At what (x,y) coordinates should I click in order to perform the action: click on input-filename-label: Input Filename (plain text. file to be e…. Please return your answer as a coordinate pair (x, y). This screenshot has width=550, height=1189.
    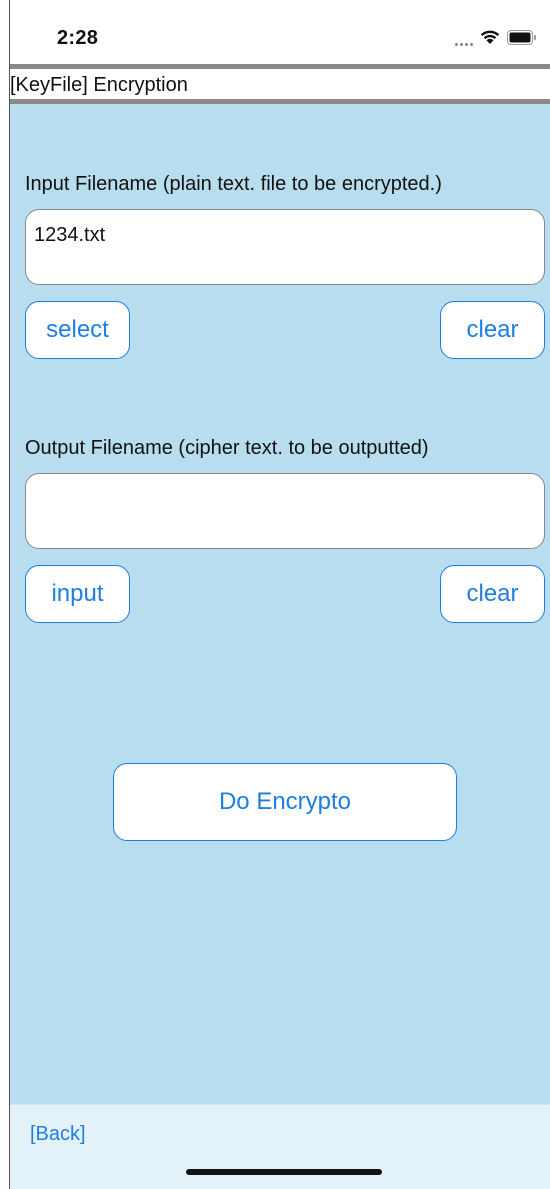
    Looking at the image, I should click on (233, 184).